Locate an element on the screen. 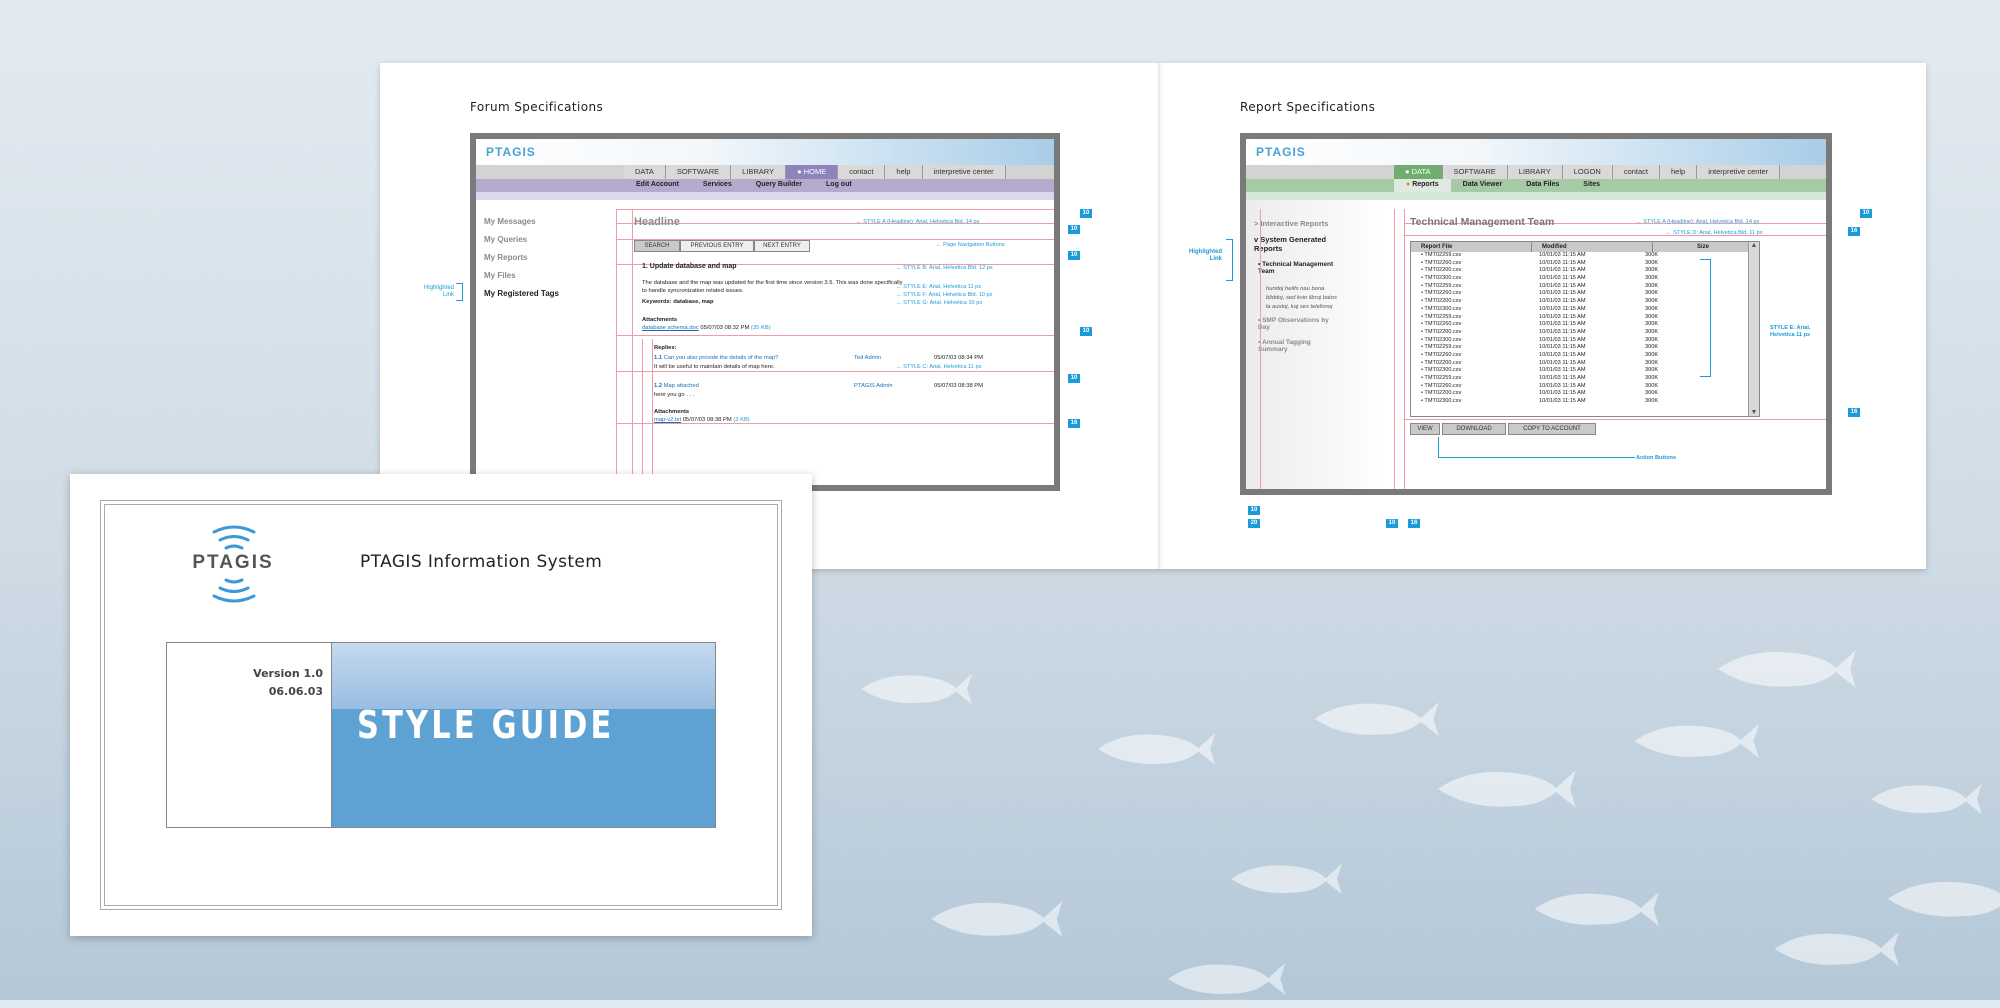  next-entry-button: NEXT ENTRY is located at coordinates (782, 246).